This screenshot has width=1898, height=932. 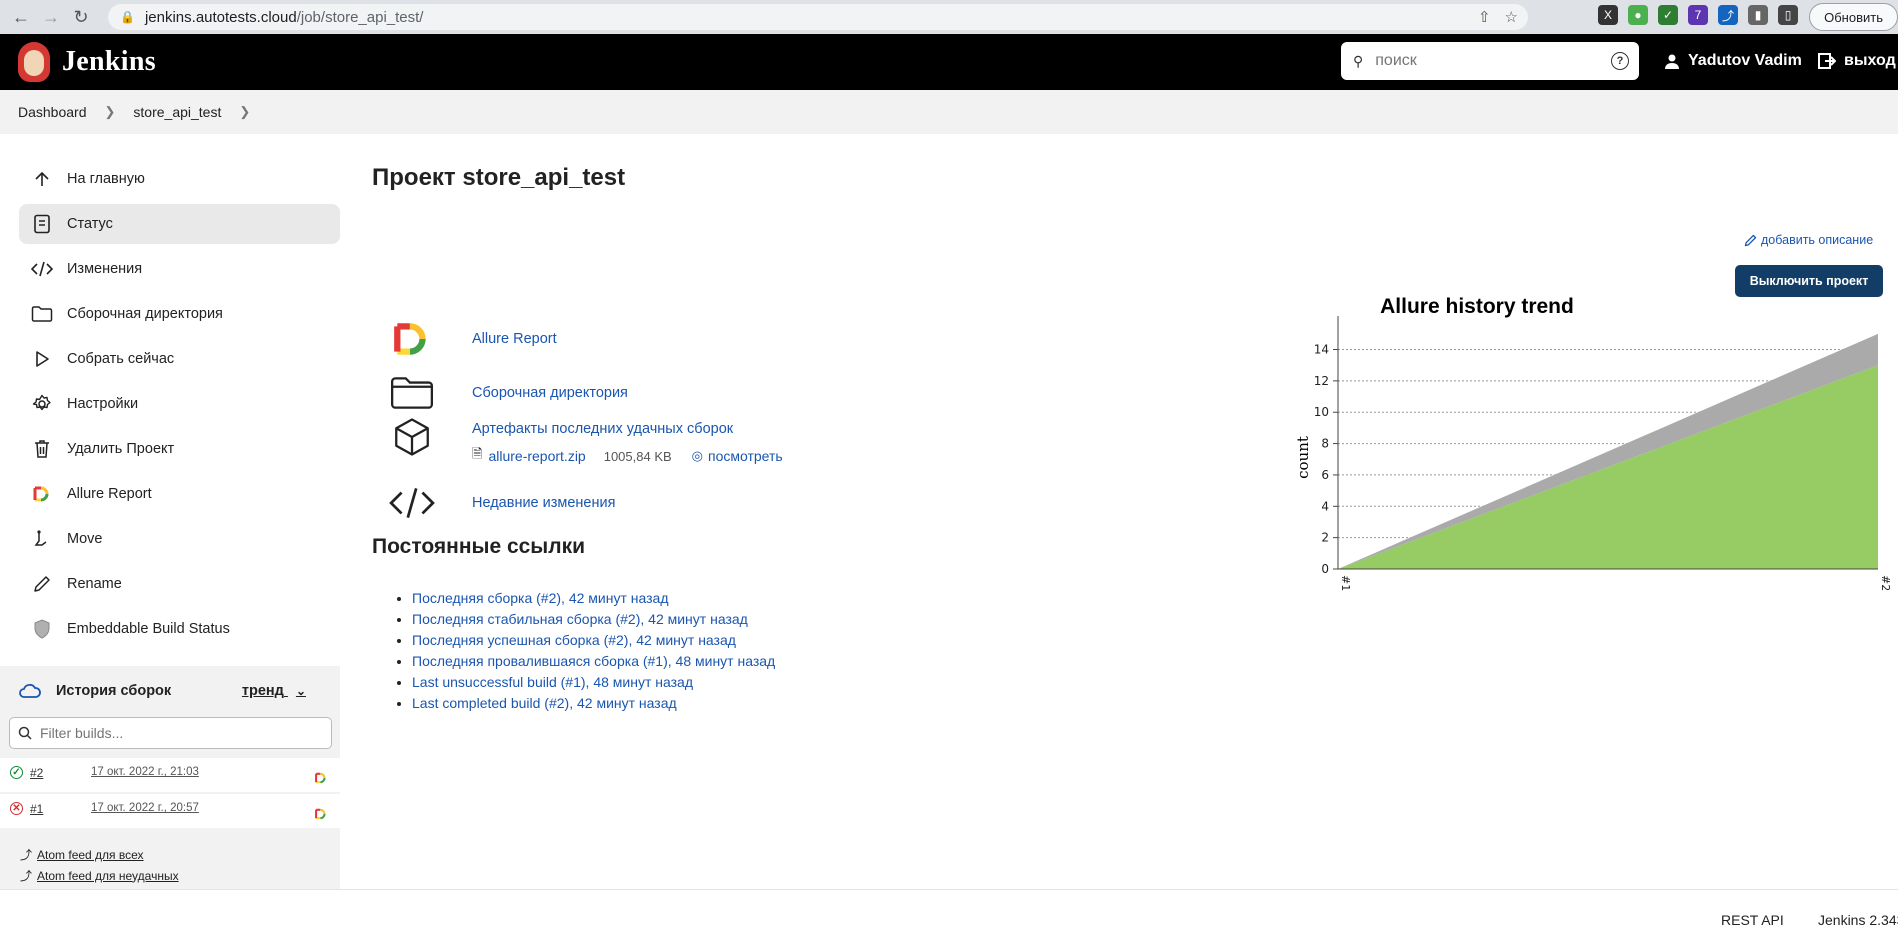 I want to click on filter-builds-input, so click(x=180, y=733).